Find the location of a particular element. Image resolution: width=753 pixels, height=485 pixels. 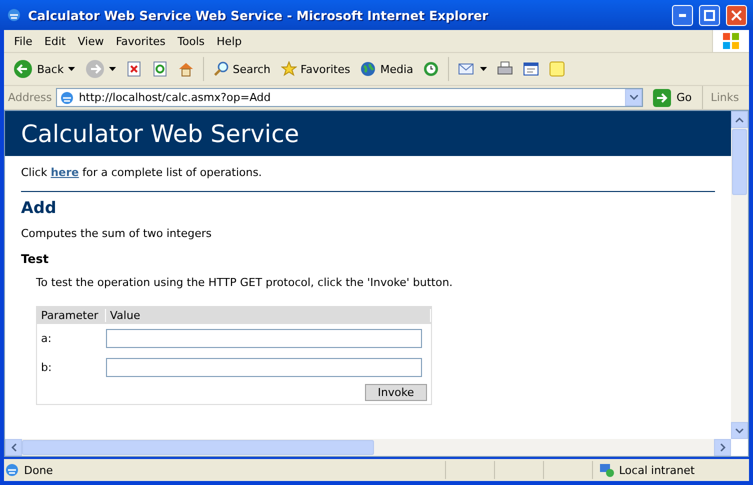

chevron-left-icon is located at coordinates (13, 447).